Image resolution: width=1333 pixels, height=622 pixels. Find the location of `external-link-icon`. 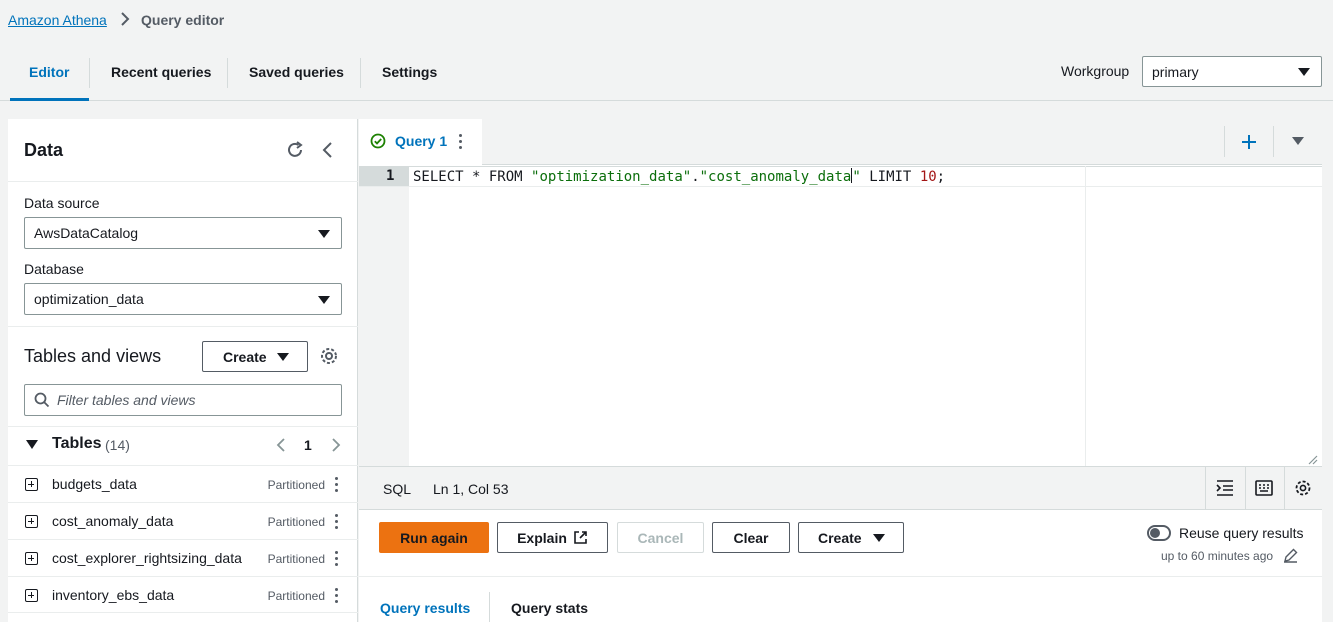

external-link-icon is located at coordinates (580, 537).